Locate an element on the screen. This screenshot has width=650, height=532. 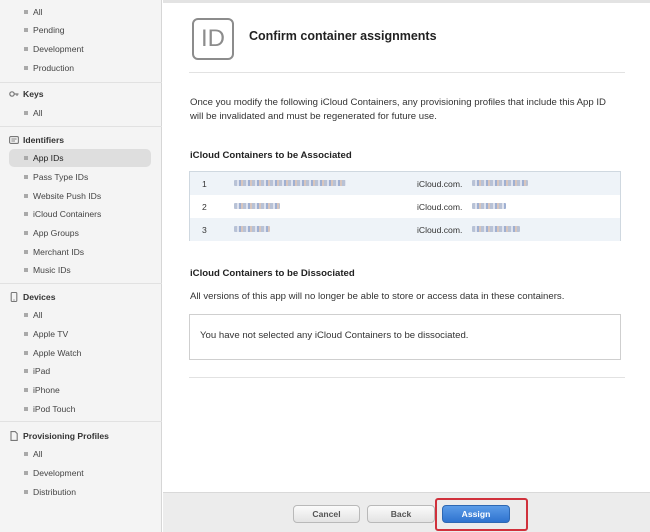
sidebar-item-merchant-ids: Merchant IDs is located at coordinates (81, 252).